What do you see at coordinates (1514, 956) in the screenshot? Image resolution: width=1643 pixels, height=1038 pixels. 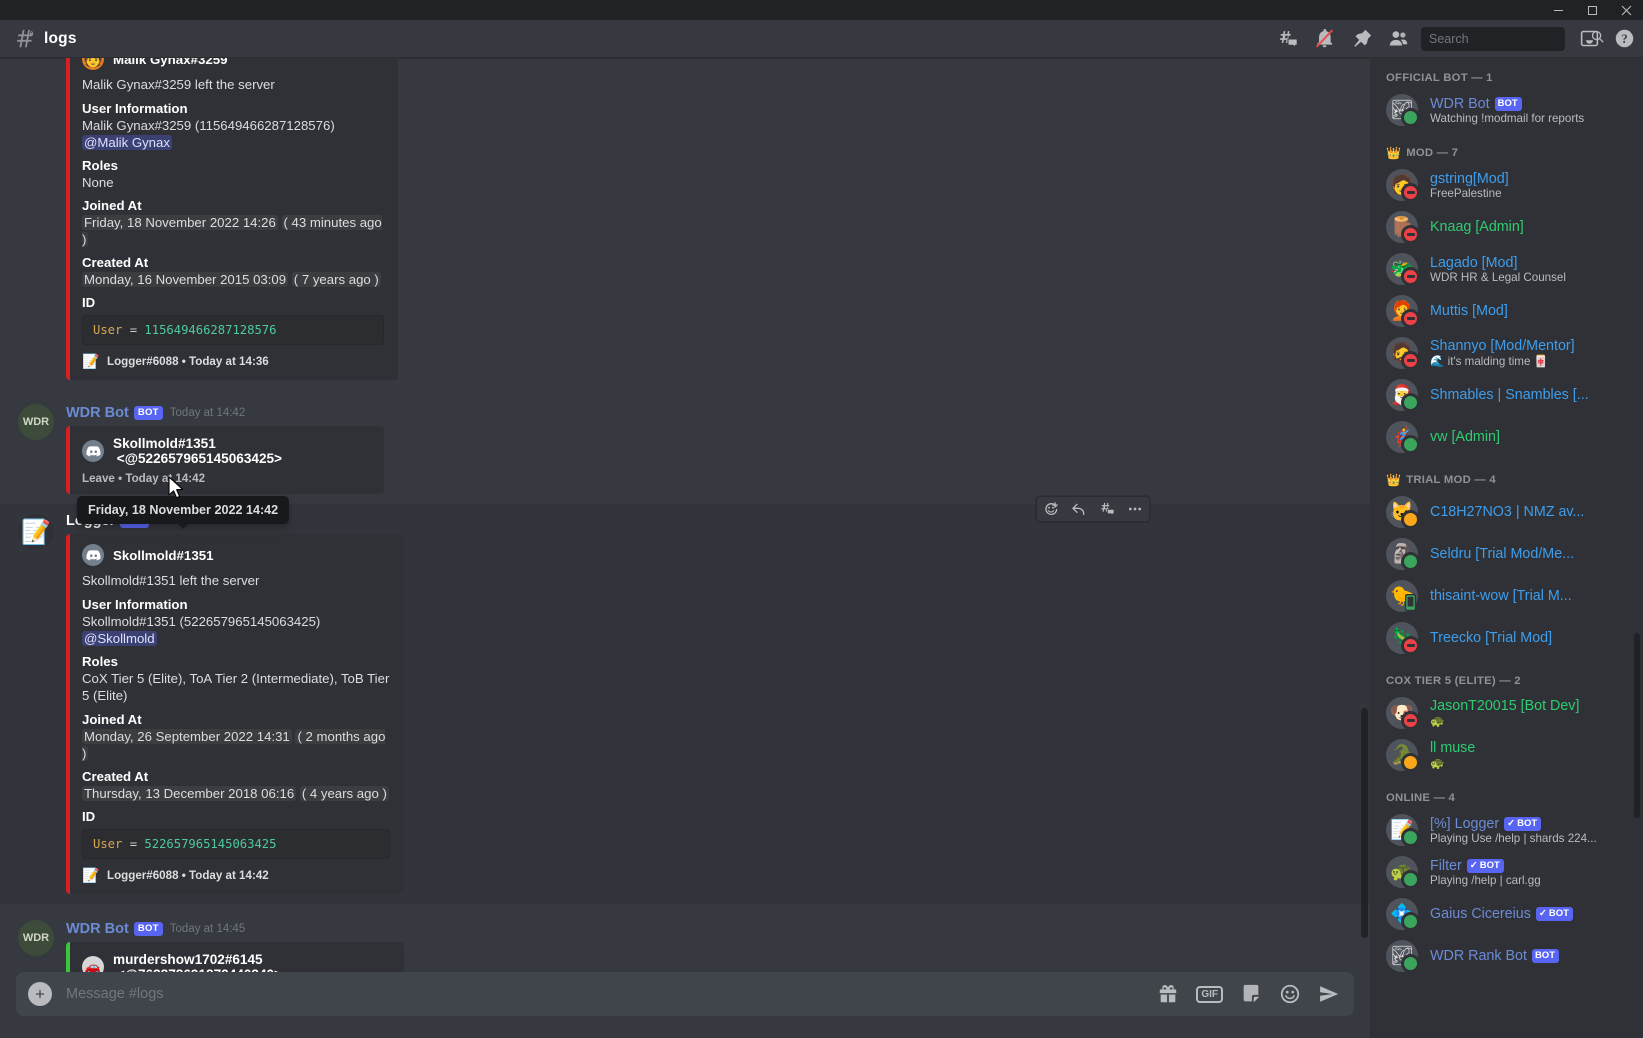 I see `member-list-item: 🏞 WDR Rank Bot BOT` at bounding box center [1514, 956].